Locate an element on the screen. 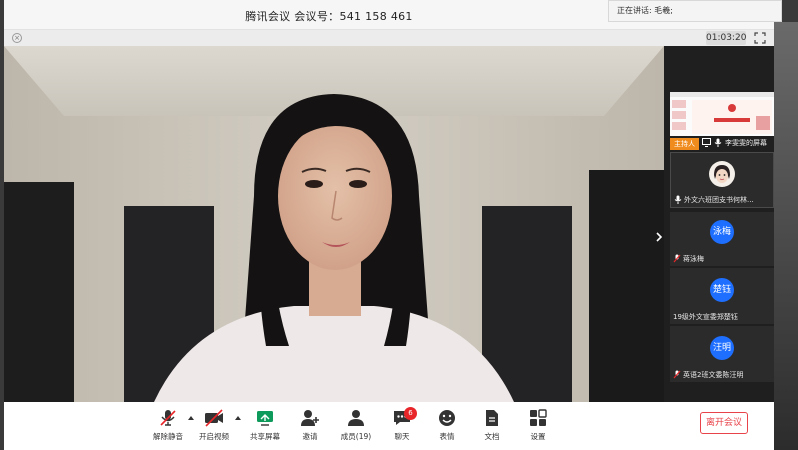  share-screen-label: 共享屏幕 is located at coordinates (265, 436).